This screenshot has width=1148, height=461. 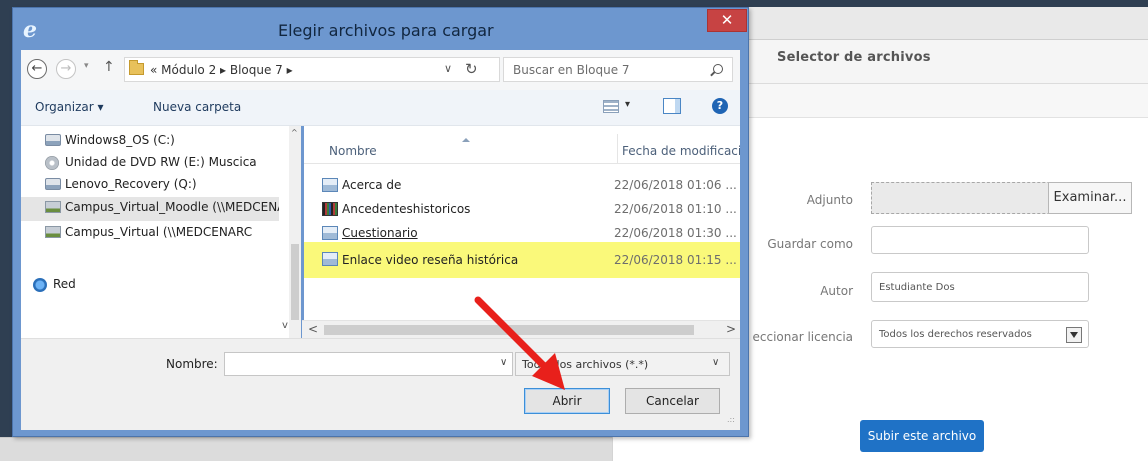 I want to click on nav-item-campus-virtual: Campus_Virtual (\\MEDCENARC, so click(x=150, y=233).